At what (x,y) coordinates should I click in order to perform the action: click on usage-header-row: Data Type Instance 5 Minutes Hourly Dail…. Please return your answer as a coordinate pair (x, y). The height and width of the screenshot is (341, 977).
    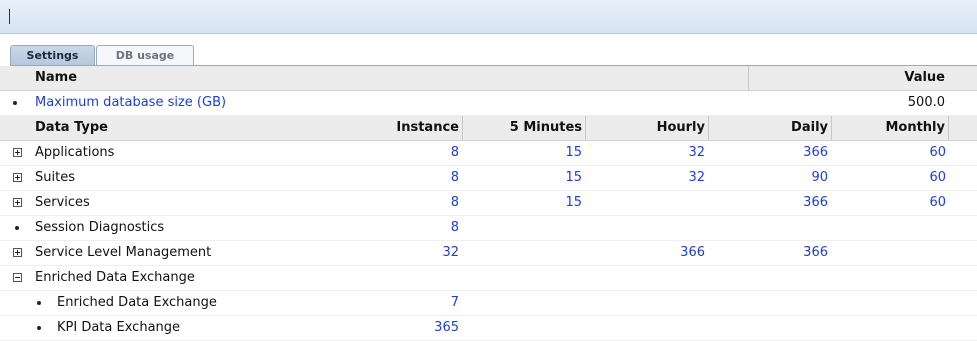
    Looking at the image, I should click on (488, 128).